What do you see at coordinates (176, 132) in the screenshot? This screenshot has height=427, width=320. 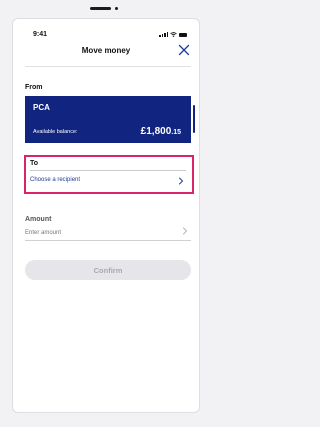 I see `balance-pence: .15` at bounding box center [176, 132].